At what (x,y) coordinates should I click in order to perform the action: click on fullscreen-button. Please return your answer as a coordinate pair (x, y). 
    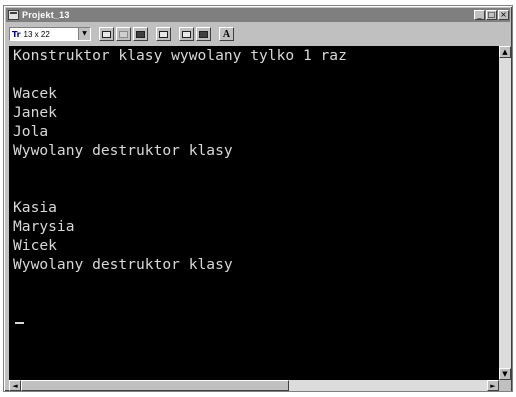
    Looking at the image, I should click on (163, 34).